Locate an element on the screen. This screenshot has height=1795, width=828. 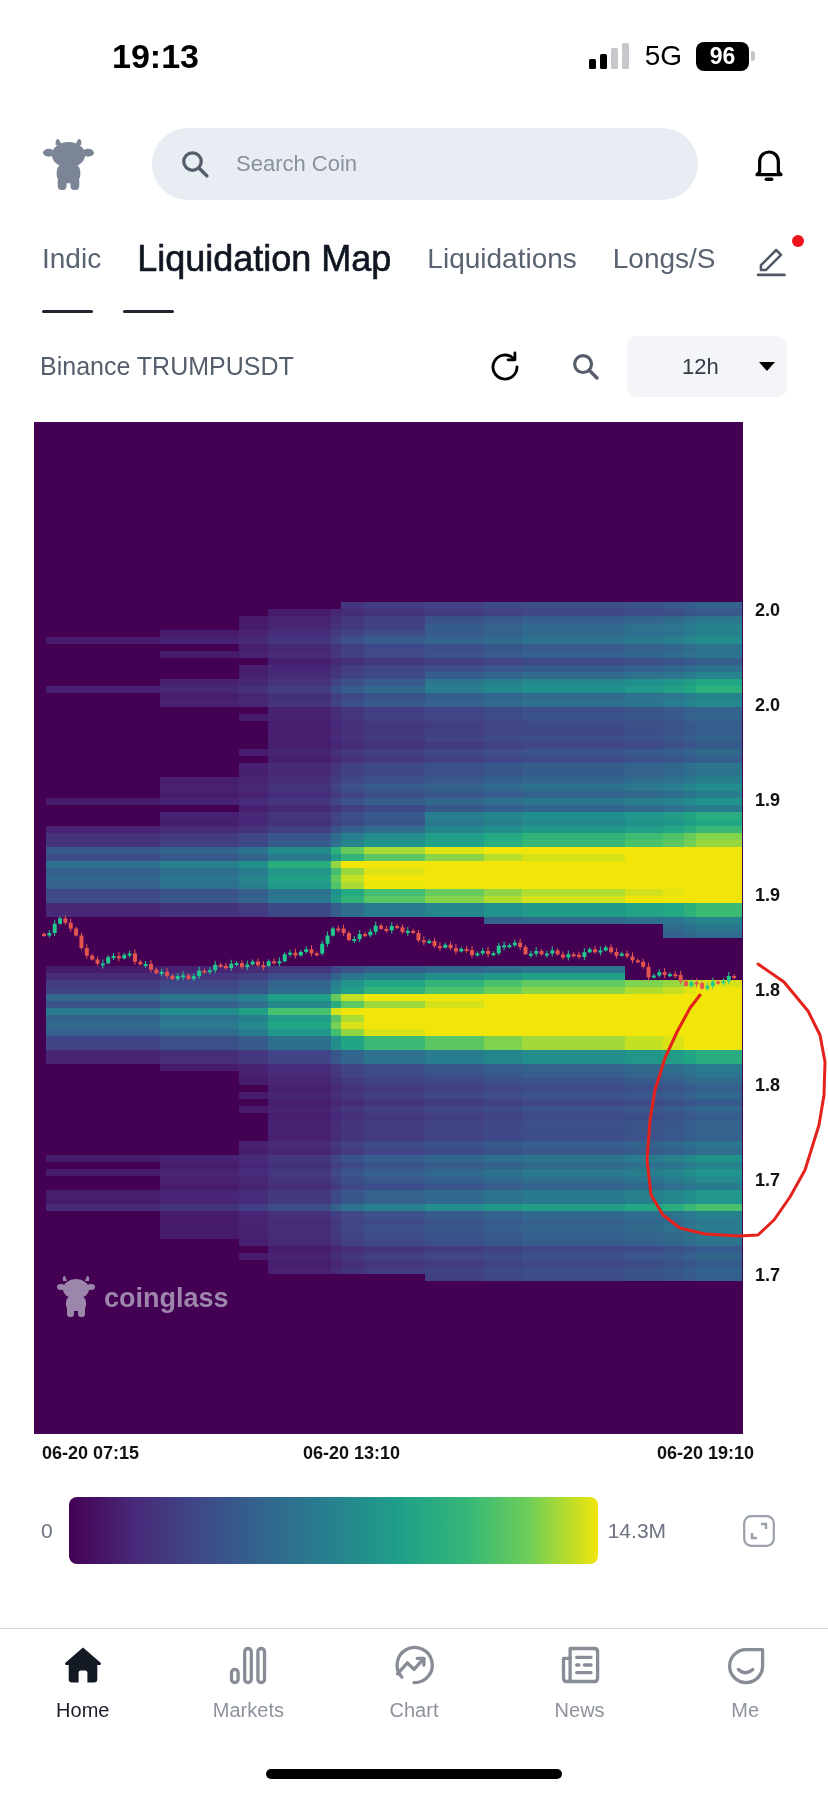
tab: Liquidation Map is located at coordinates (264, 259).